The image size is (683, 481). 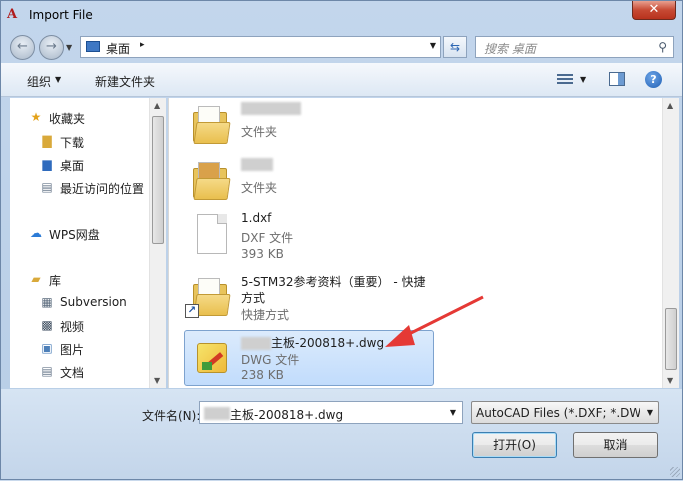 I want to click on file-item-shortcut: ↗ 5-STM32参考资料（重要） - 快捷 方式 快捷方式, so click(x=310, y=299).